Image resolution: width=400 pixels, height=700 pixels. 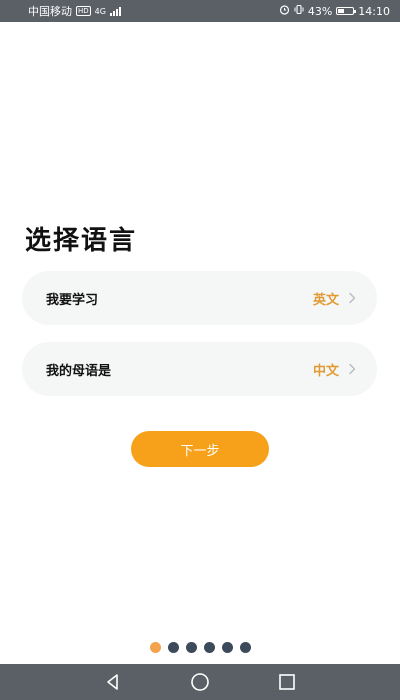 I want to click on alarm-icon, so click(x=284, y=11).